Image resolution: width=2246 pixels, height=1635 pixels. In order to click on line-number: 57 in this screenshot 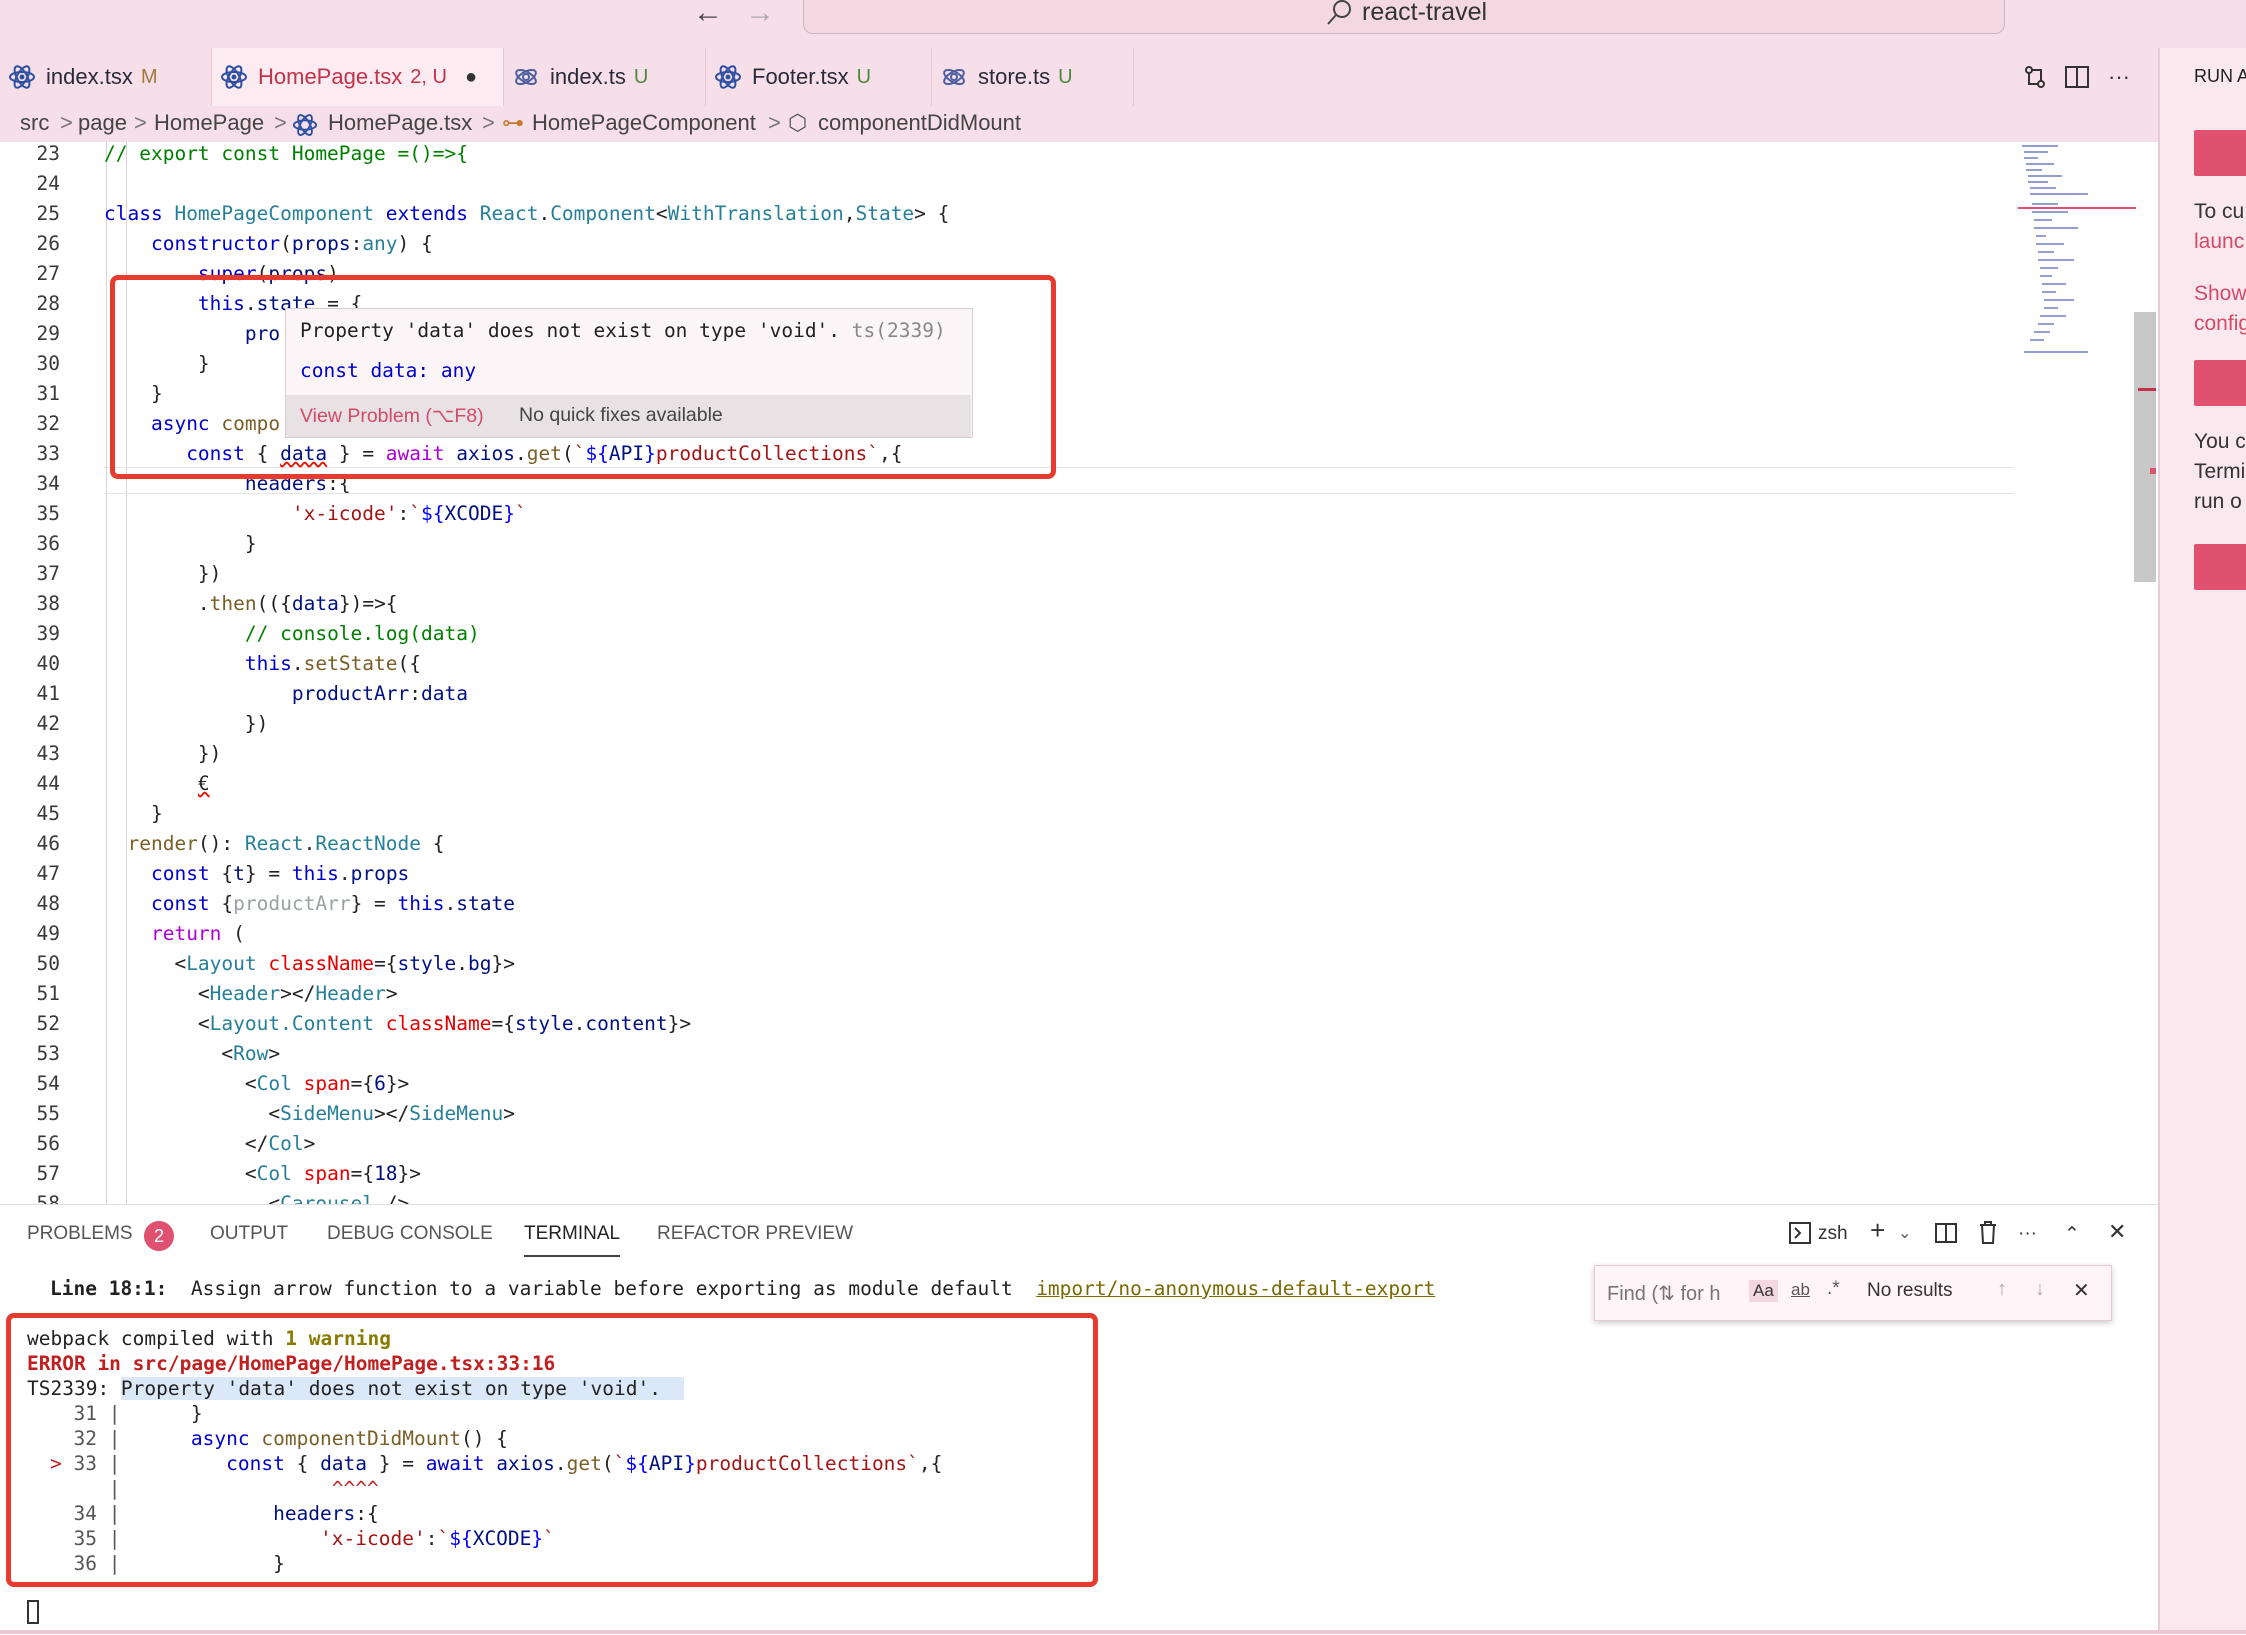, I will do `click(48, 1173)`.